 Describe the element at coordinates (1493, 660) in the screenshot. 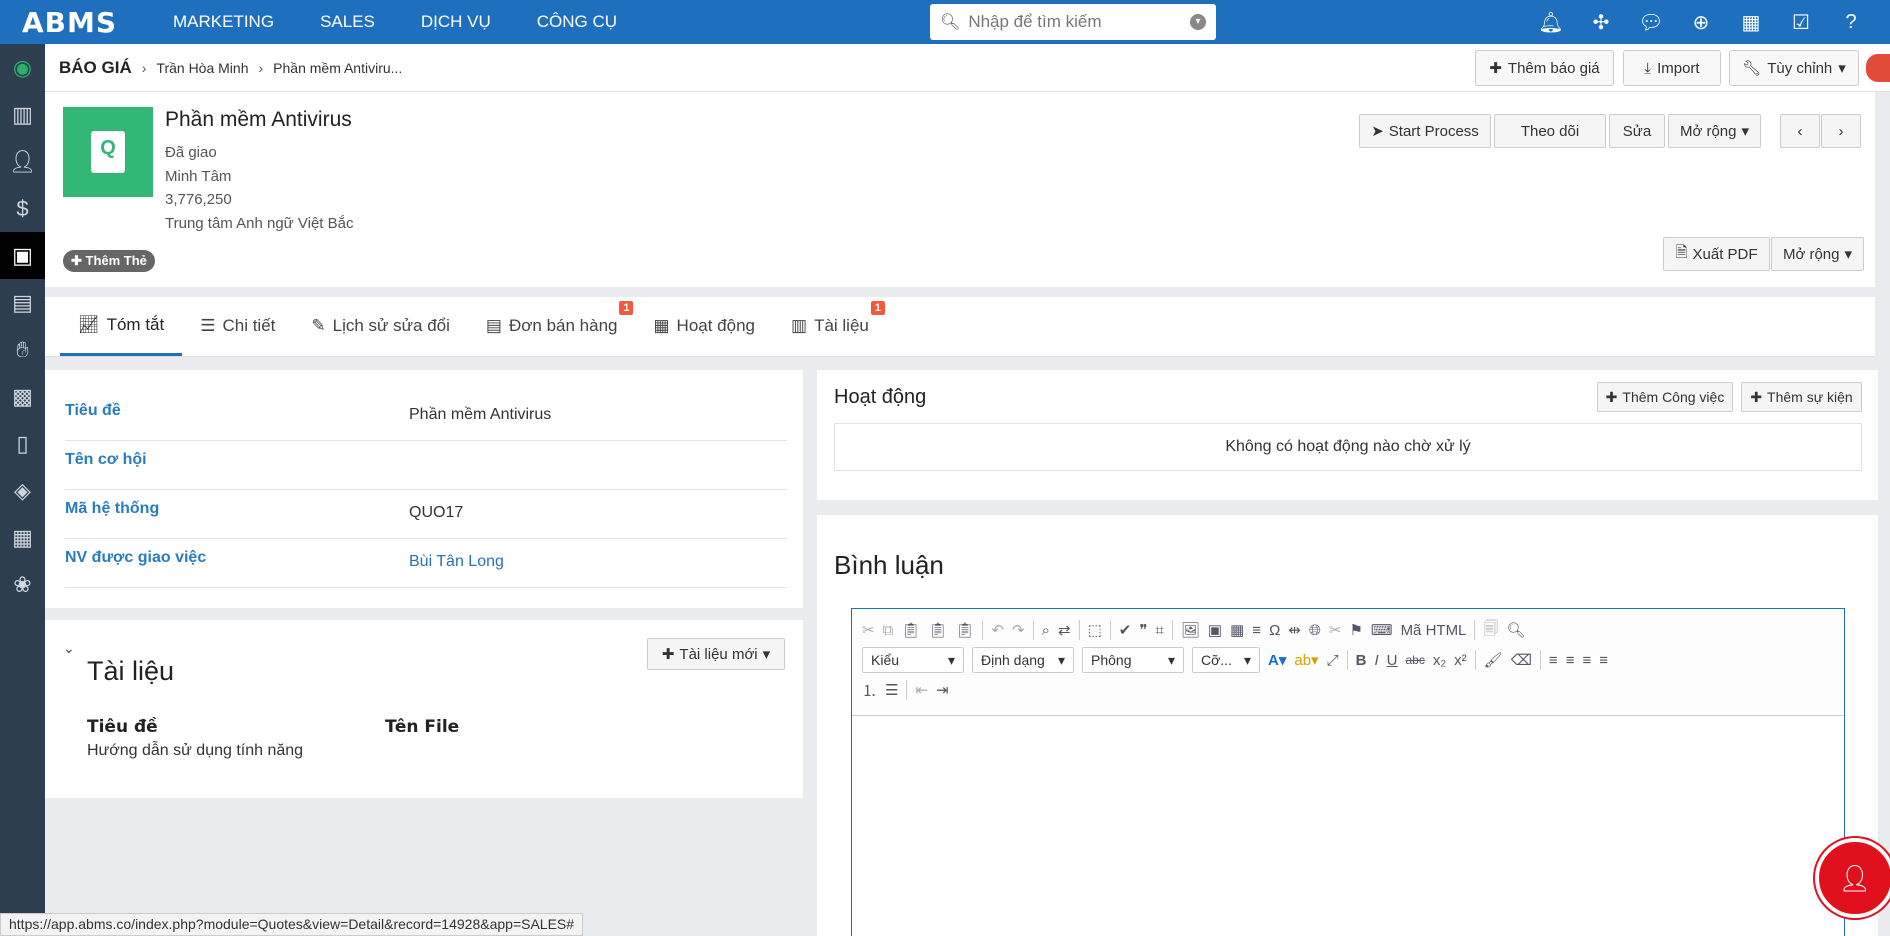

I see `copy-format-icon: 🖌︎` at that location.